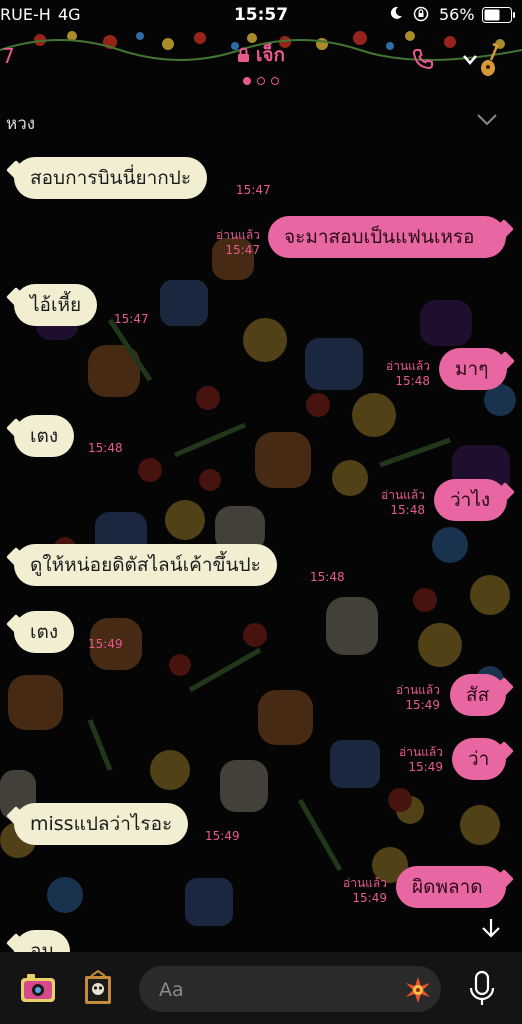 The width and height of the screenshot is (522, 1024). What do you see at coordinates (498, 15) in the screenshot?
I see `battery-icon` at bounding box center [498, 15].